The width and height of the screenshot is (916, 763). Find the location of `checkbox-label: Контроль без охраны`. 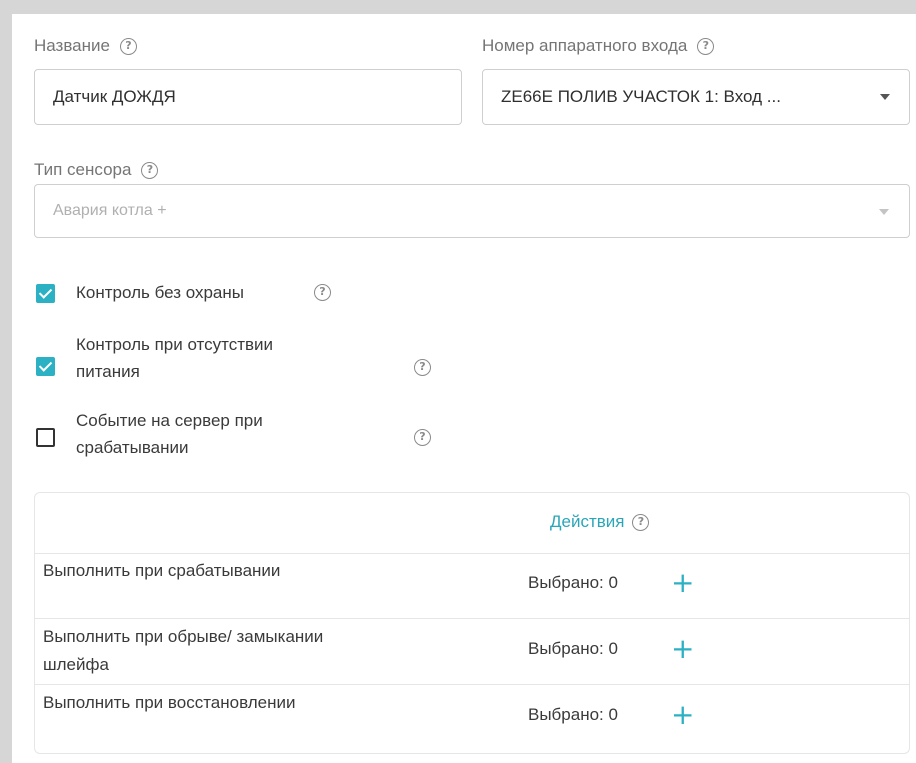

checkbox-label: Контроль без охраны is located at coordinates (160, 292).